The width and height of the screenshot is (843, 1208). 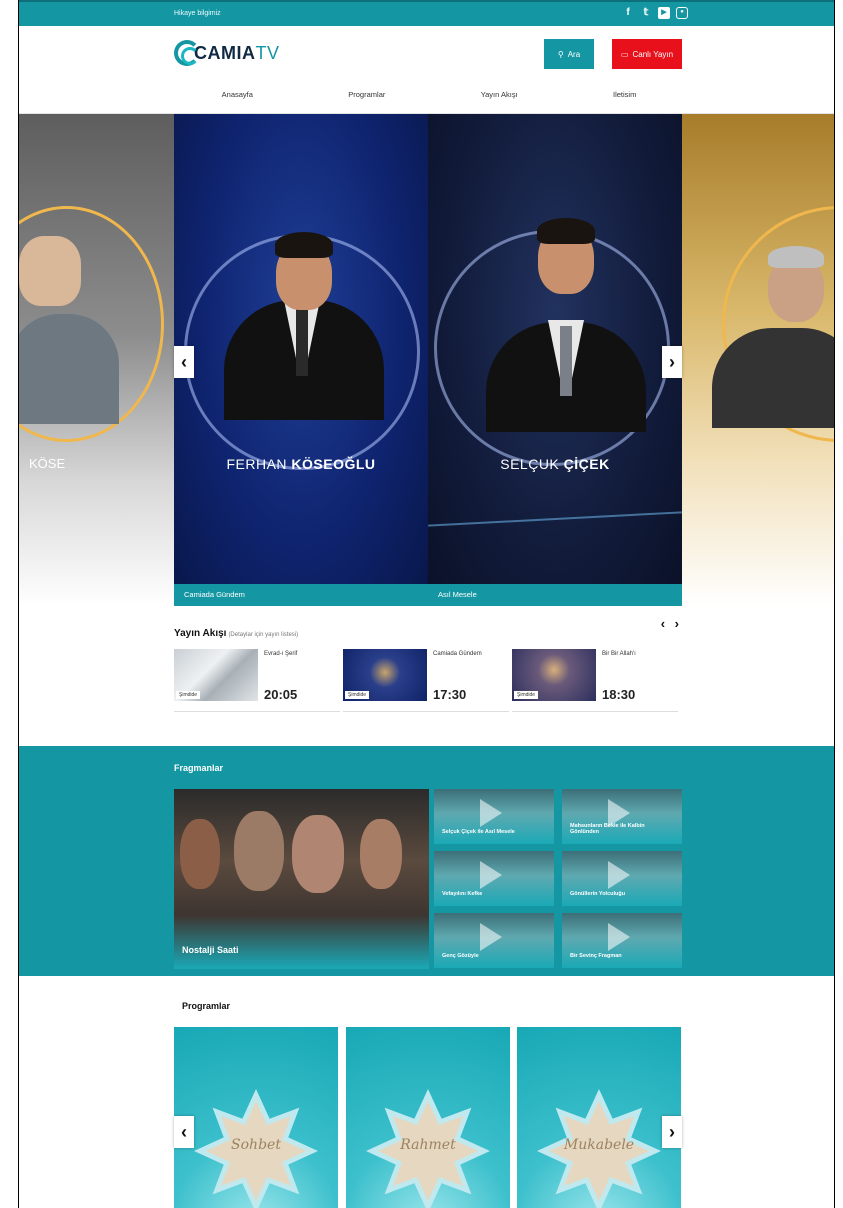 I want to click on trailer-title: Gönüllerin Yolculuğu, so click(x=598, y=894).